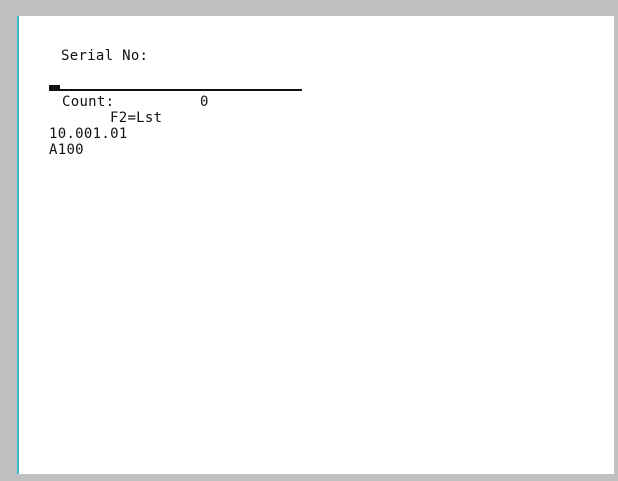  What do you see at coordinates (88, 134) in the screenshot?
I see `version-text: 10.001.01` at bounding box center [88, 134].